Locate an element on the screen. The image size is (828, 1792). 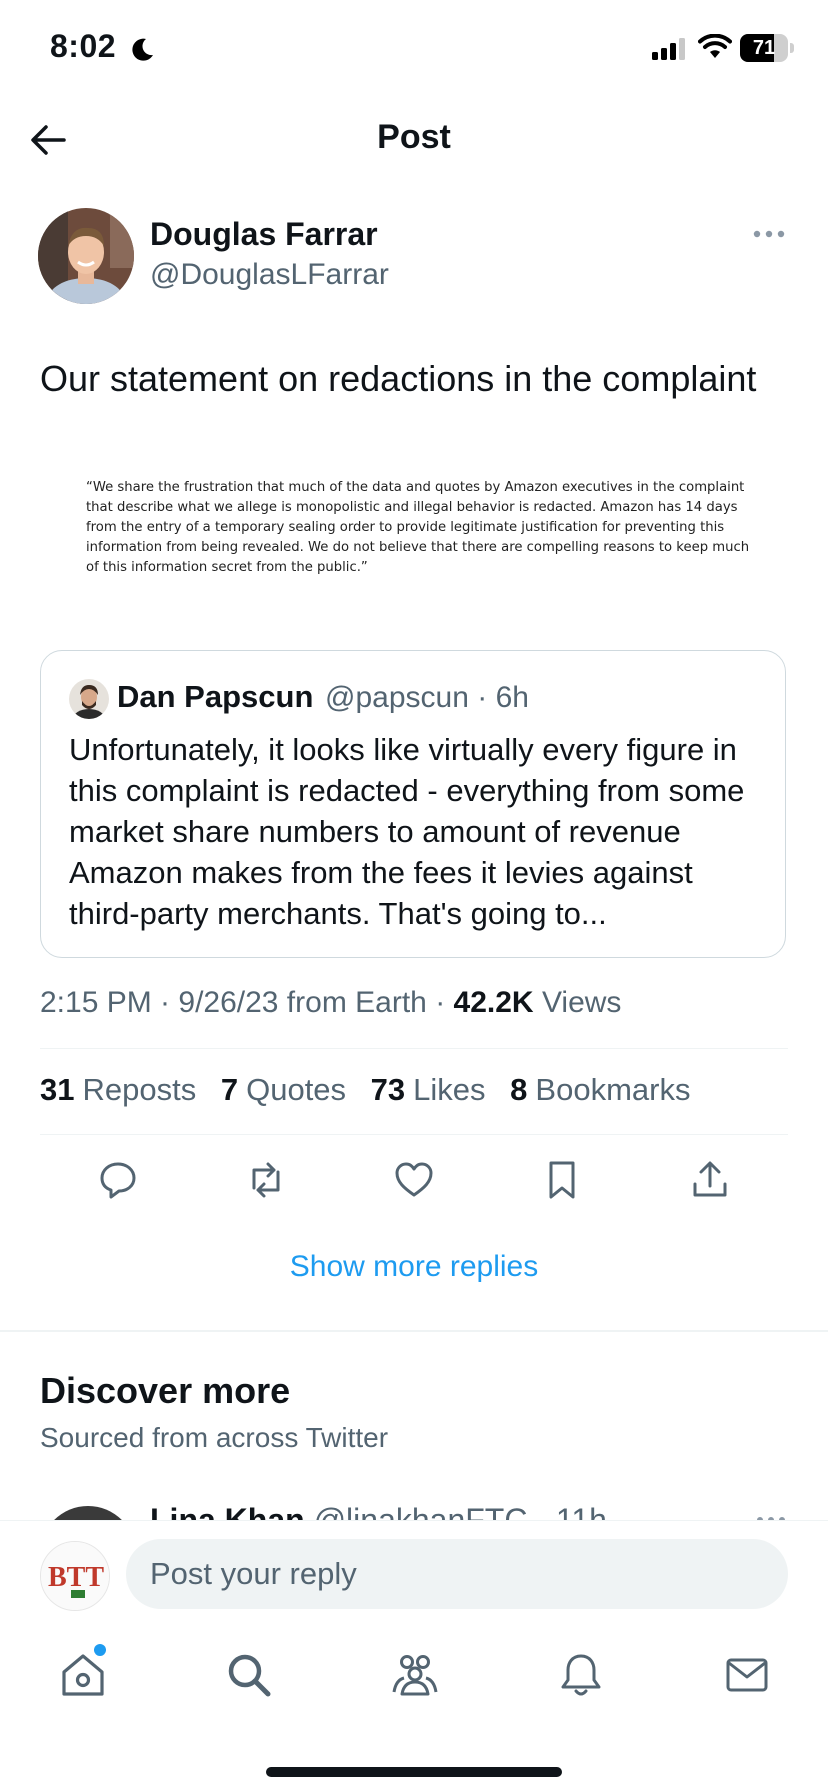
search-icon is located at coordinates (249, 1675).